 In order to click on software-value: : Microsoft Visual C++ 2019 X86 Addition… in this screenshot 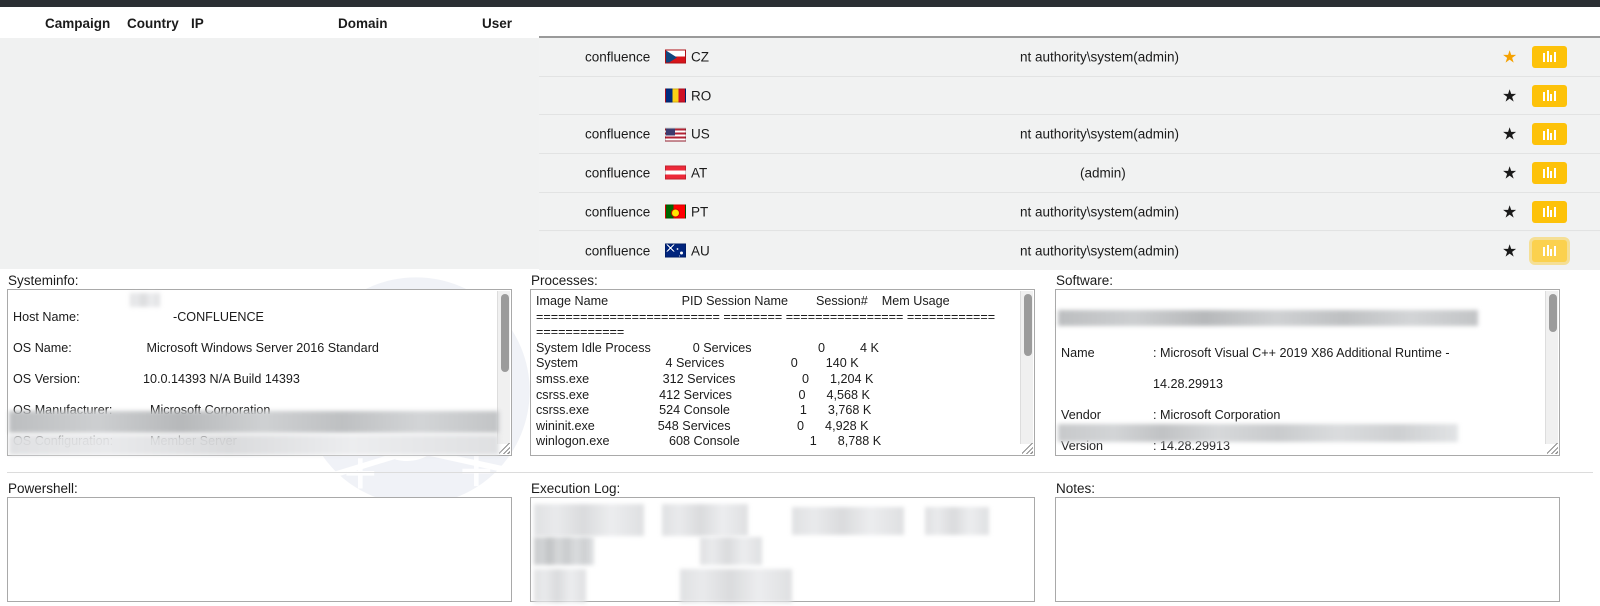, I will do `click(1301, 352)`.